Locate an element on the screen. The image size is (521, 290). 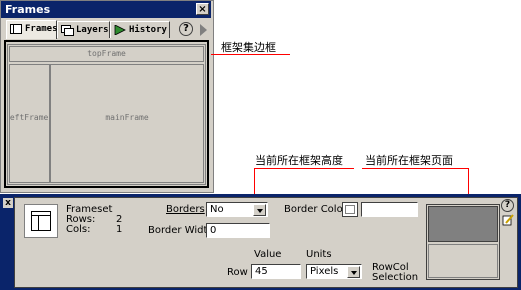
expand-arrow-icon is located at coordinates (203, 30).